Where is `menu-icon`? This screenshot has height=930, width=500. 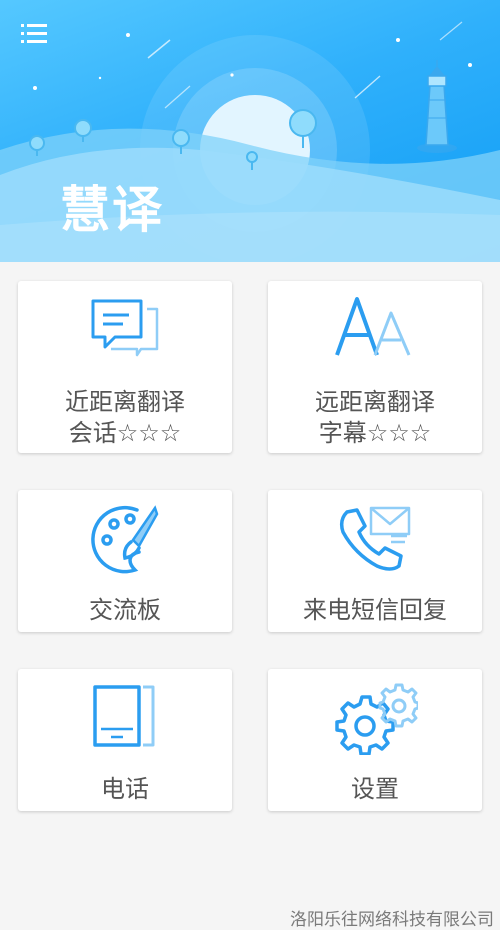 menu-icon is located at coordinates (34, 33).